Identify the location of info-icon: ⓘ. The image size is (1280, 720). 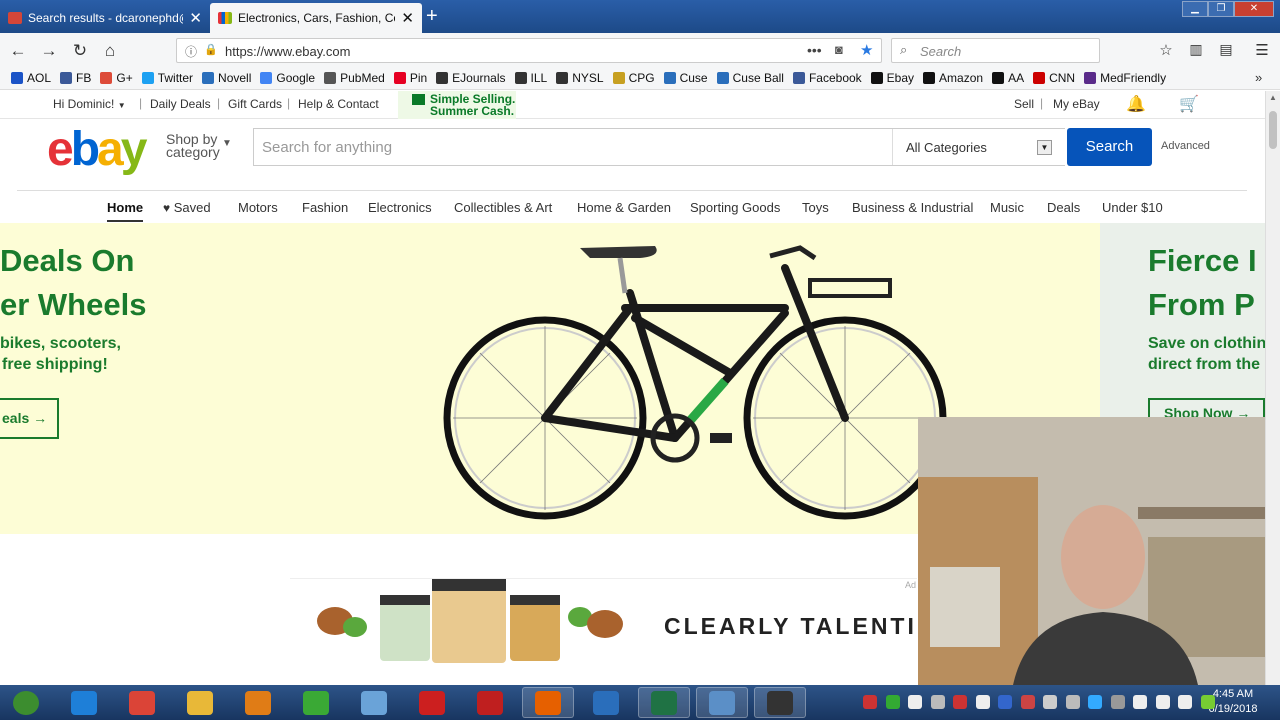
(191, 51).